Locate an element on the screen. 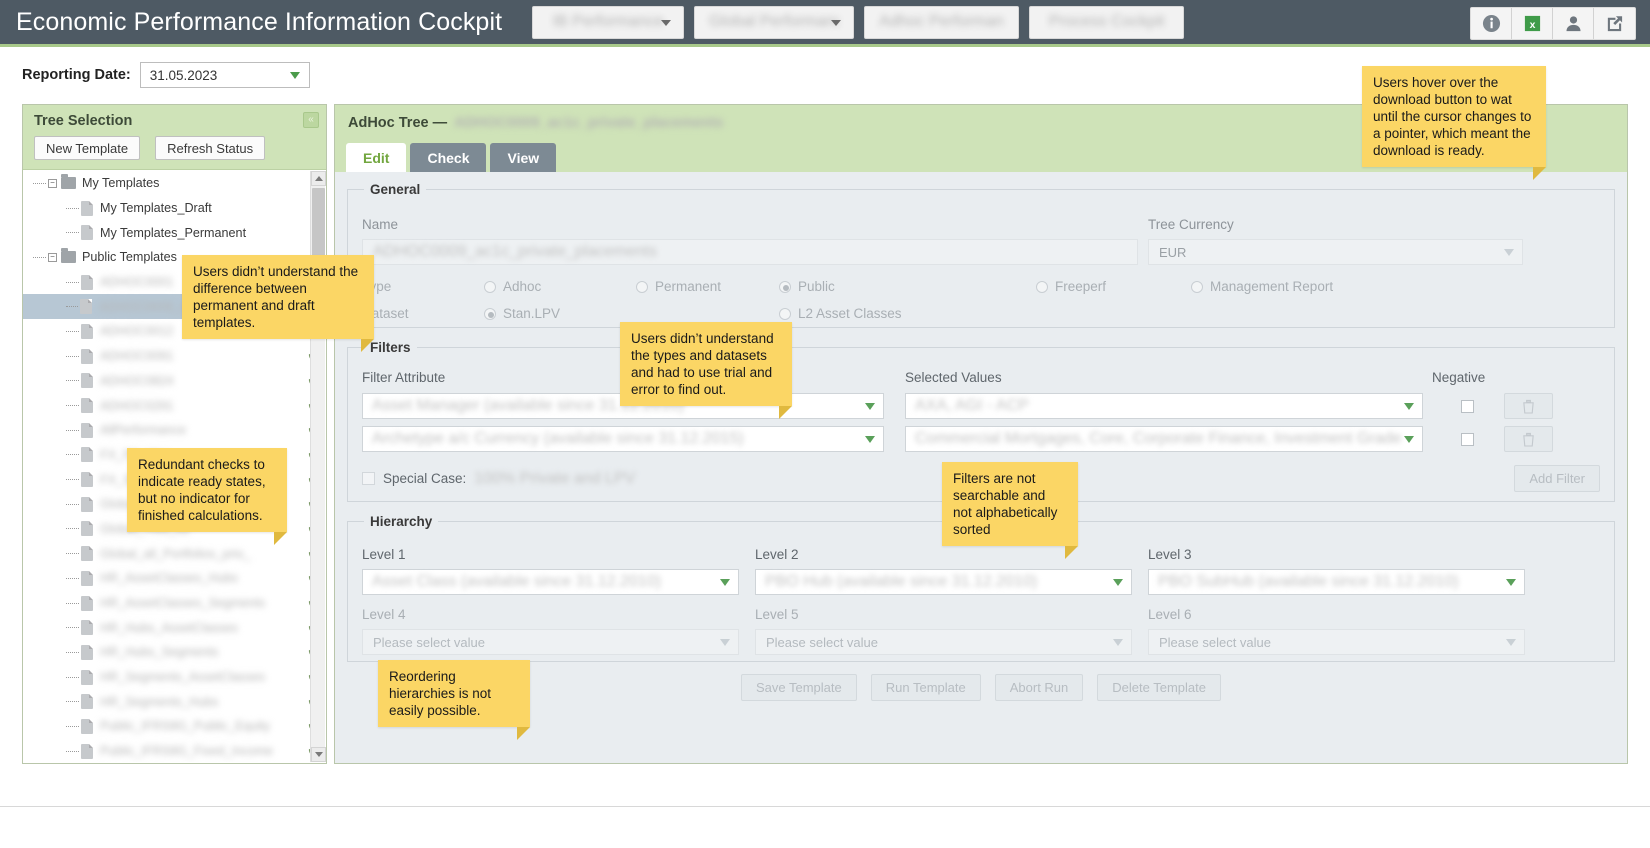 The width and height of the screenshot is (1650, 848). reporting-date-select: 31.05.2023 is located at coordinates (224, 75).